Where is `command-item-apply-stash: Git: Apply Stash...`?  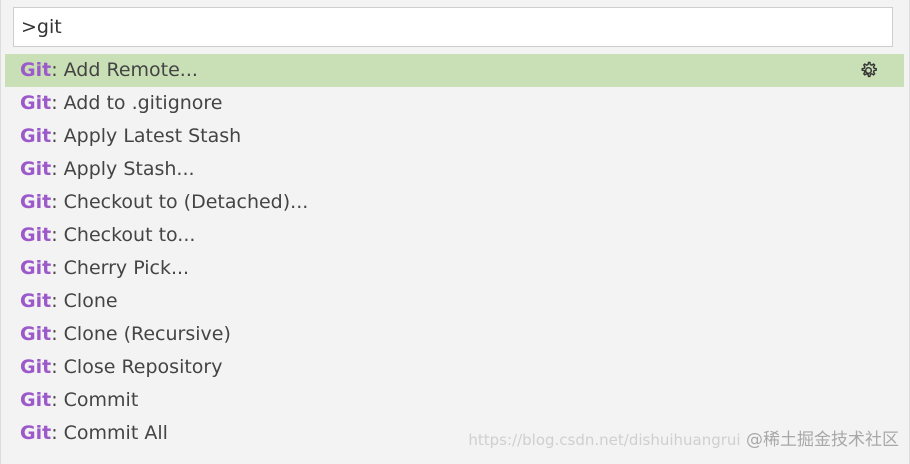
command-item-apply-stash: Git: Apply Stash... is located at coordinates (454, 169).